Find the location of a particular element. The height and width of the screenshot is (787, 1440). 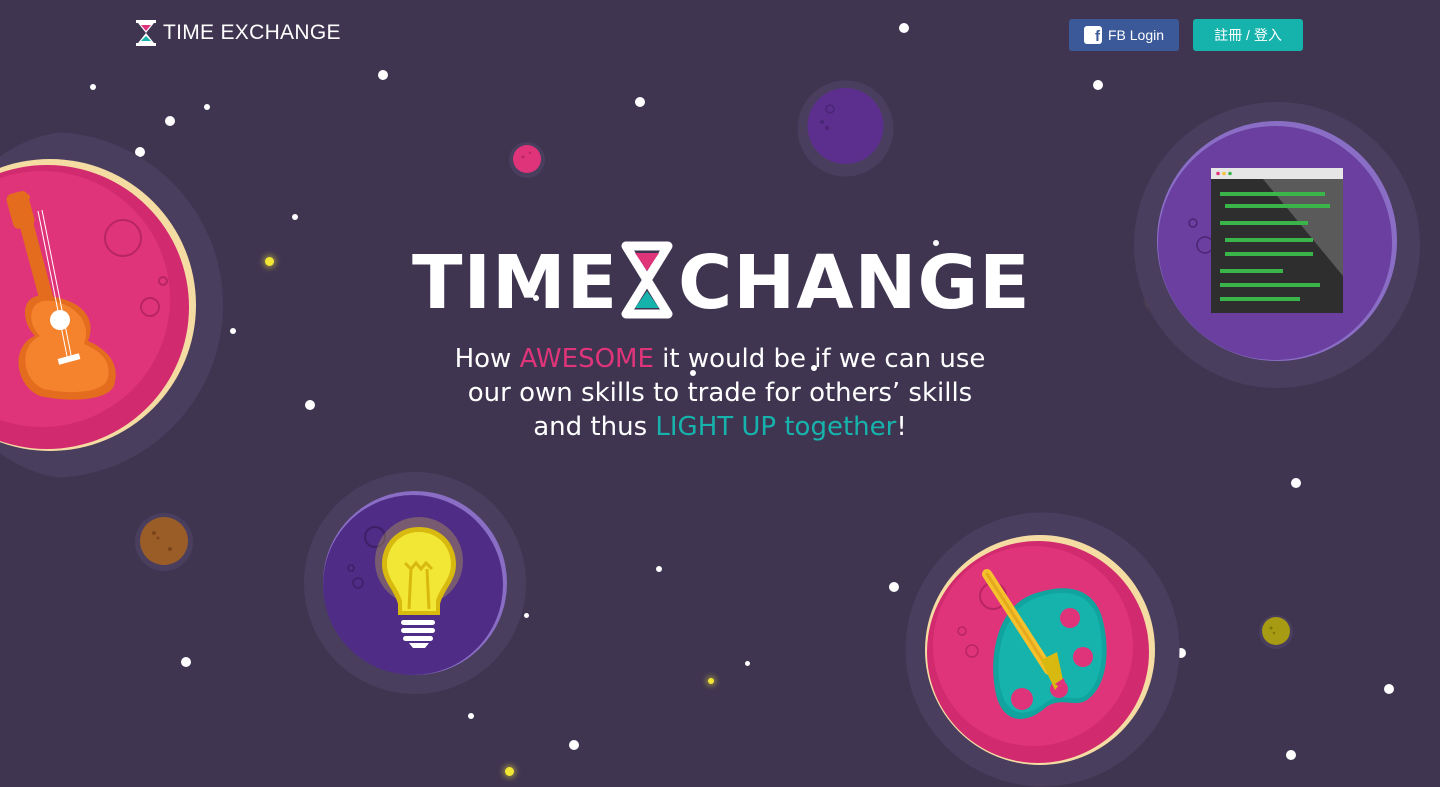

facebook-icon: f is located at coordinates (1092, 35).